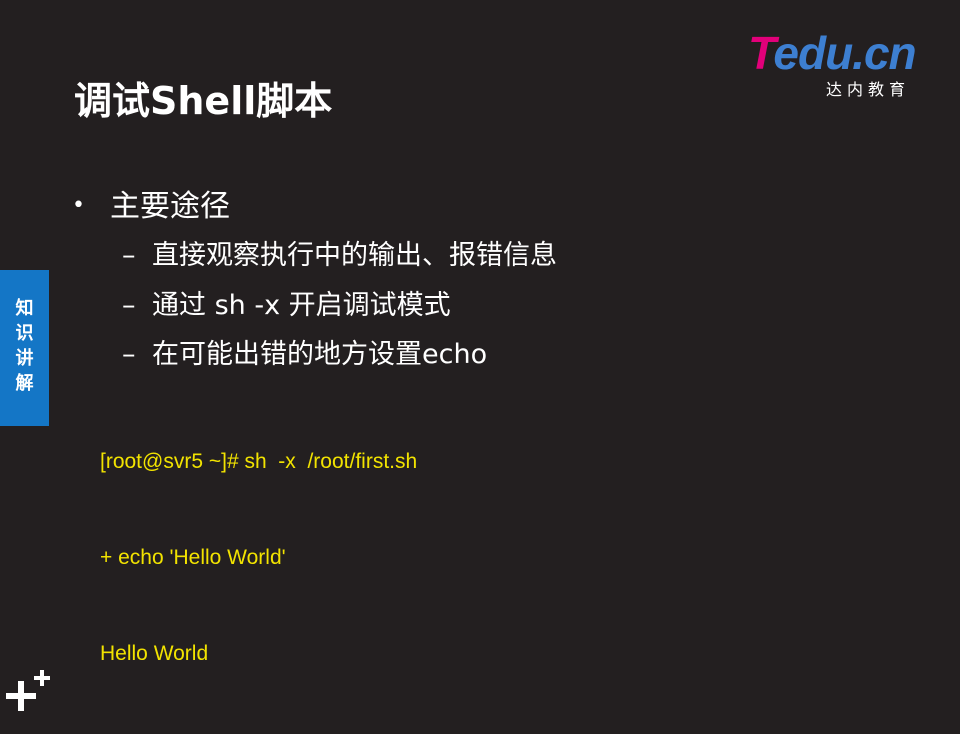 Image resolution: width=960 pixels, height=734 pixels. I want to click on side-tab-char: 解, so click(24, 383).